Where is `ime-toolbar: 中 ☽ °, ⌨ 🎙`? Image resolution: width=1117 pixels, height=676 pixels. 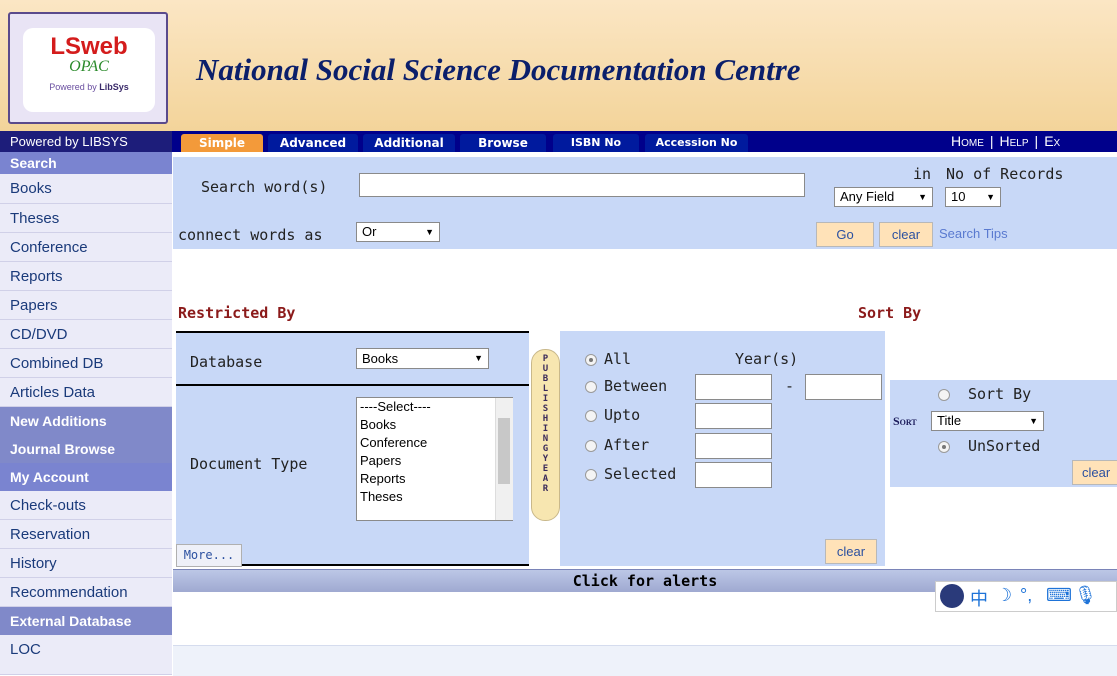
ime-toolbar: 中 ☽ °, ⌨ 🎙 is located at coordinates (1026, 596).